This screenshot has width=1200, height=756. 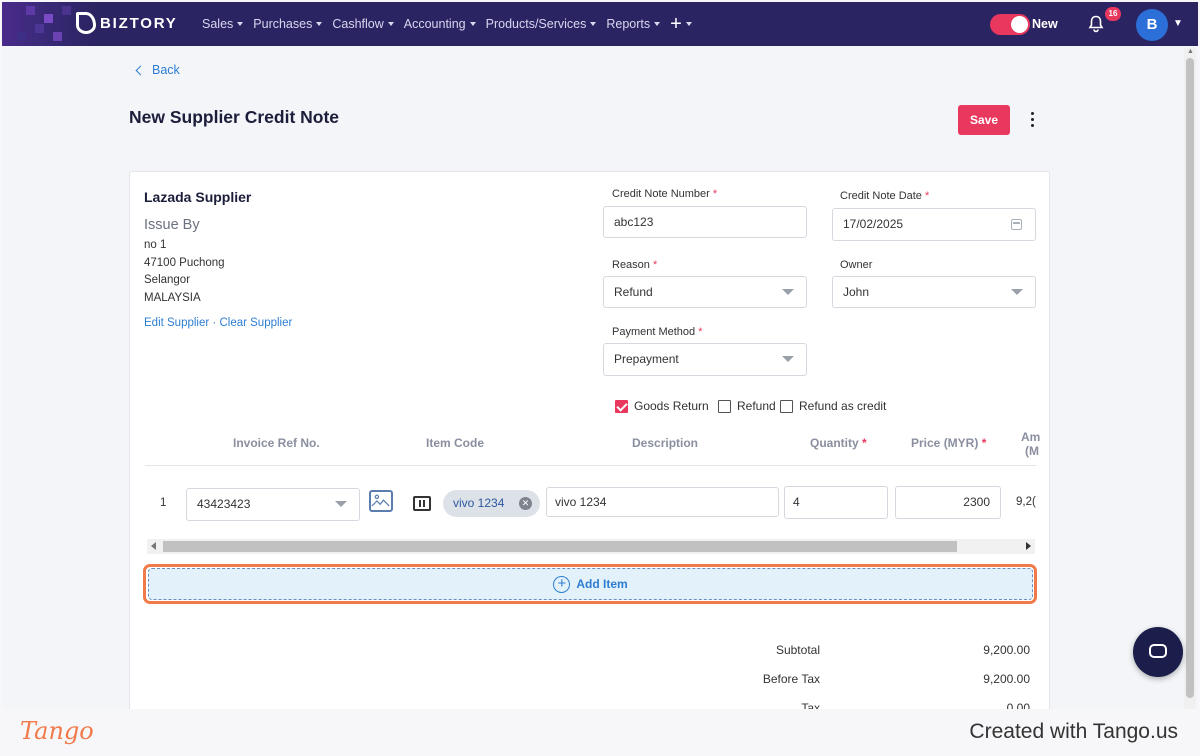 What do you see at coordinates (422, 503) in the screenshot?
I see `barcode-icon` at bounding box center [422, 503].